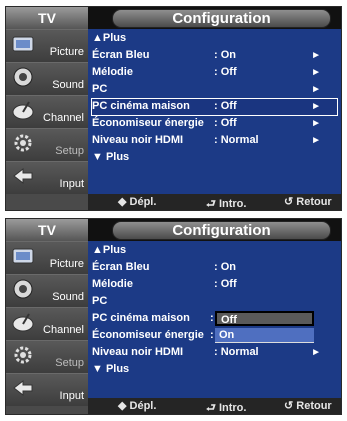 The height and width of the screenshot is (421, 347). I want to click on pc-home-theater-dropdown: Off On, so click(264, 328).